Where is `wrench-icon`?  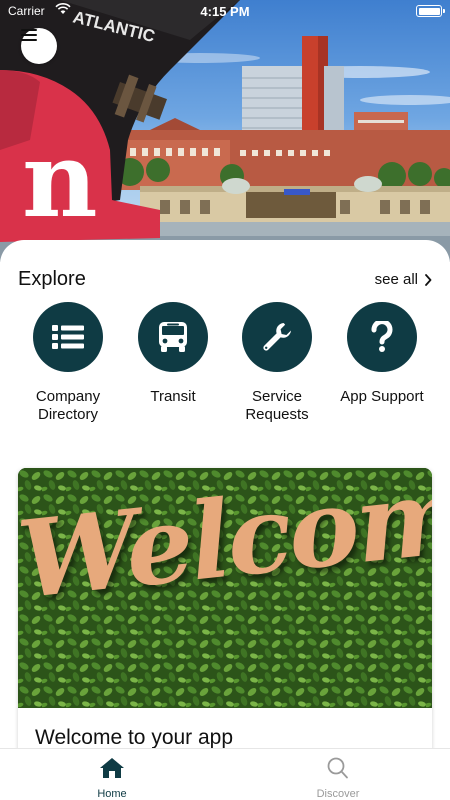 wrench-icon is located at coordinates (277, 337).